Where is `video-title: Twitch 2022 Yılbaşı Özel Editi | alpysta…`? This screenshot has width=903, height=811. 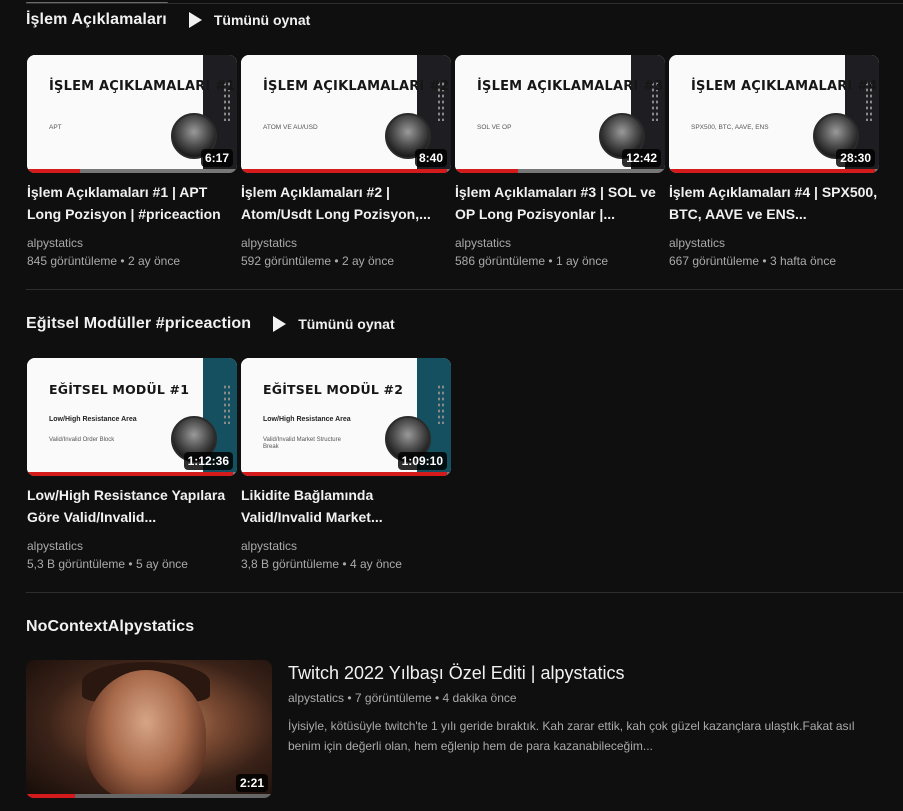 video-title: Twitch 2022 Yılbaşı Özel Editi | alpysta… is located at coordinates (578, 673).